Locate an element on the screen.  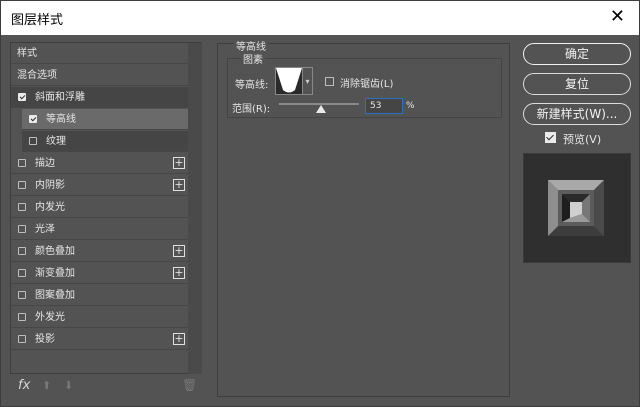
reset-button: 复位 is located at coordinates (577, 84).